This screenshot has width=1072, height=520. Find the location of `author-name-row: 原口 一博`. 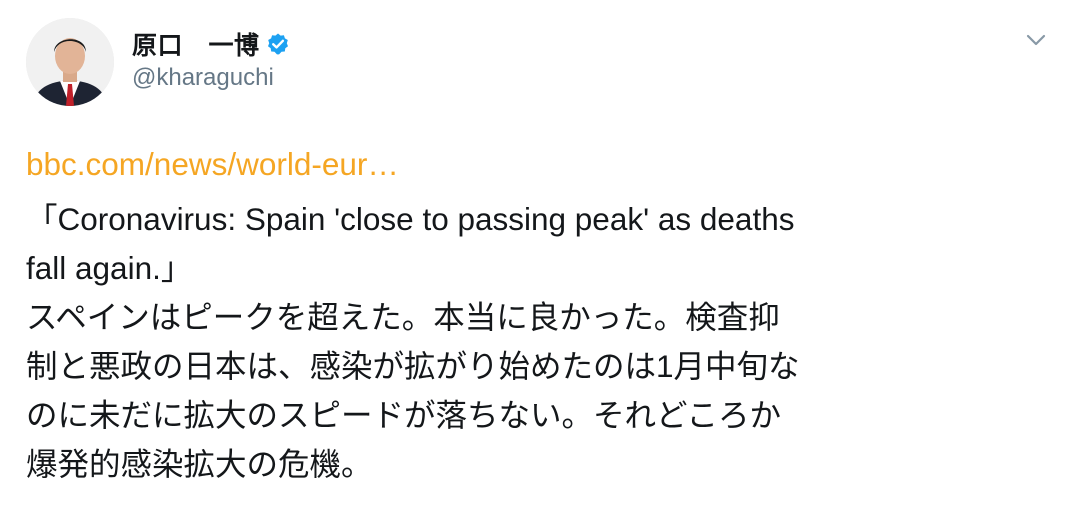

author-name-row: 原口 一博 is located at coordinates (211, 44).